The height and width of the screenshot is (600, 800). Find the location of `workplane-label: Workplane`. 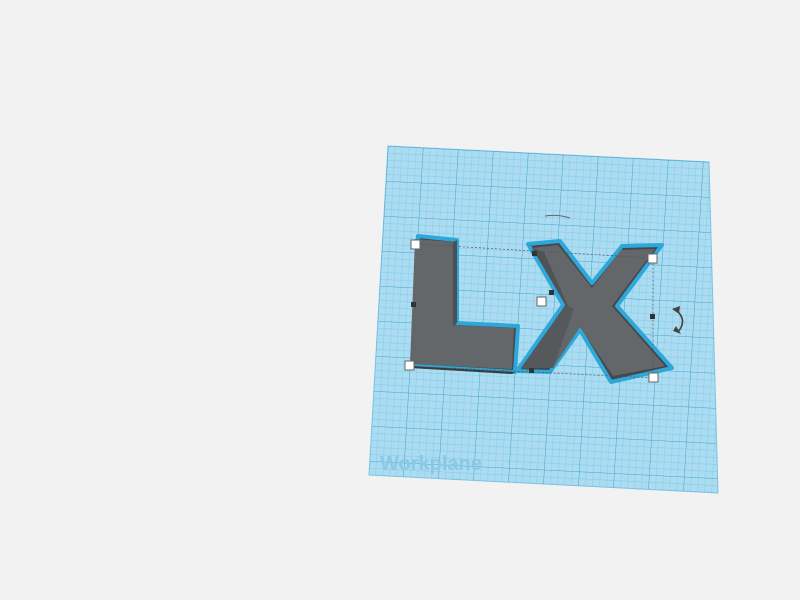

workplane-label: Workplane is located at coordinates (431, 464).